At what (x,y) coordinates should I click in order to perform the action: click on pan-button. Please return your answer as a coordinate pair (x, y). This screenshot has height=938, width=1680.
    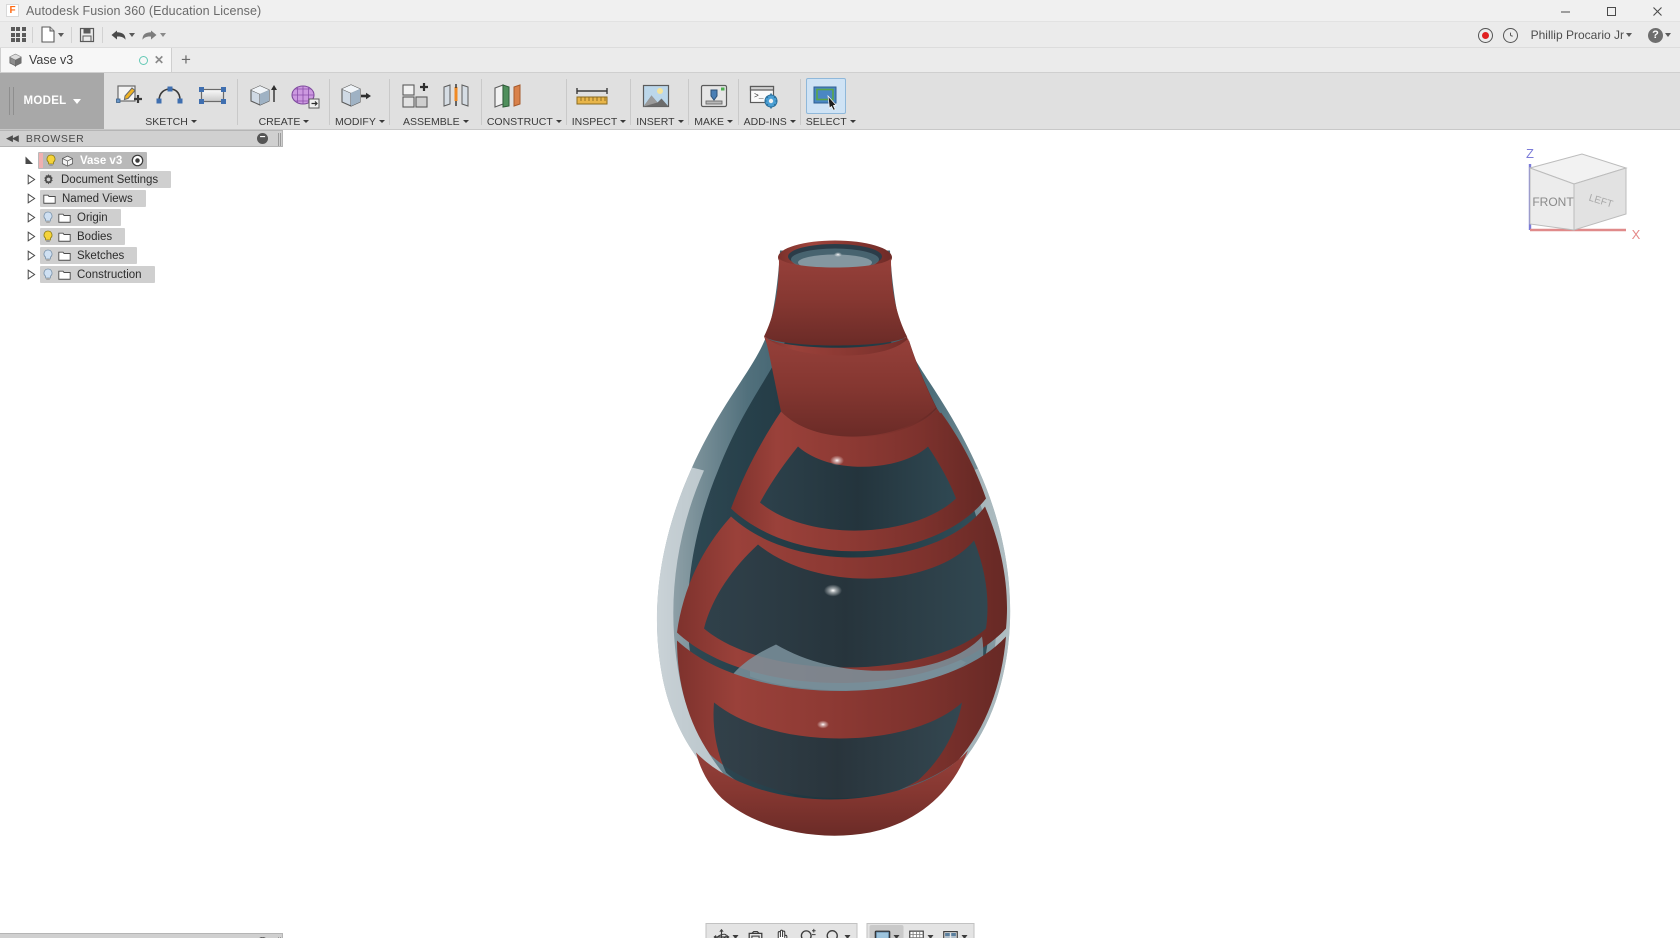
    Looking at the image, I should click on (782, 931).